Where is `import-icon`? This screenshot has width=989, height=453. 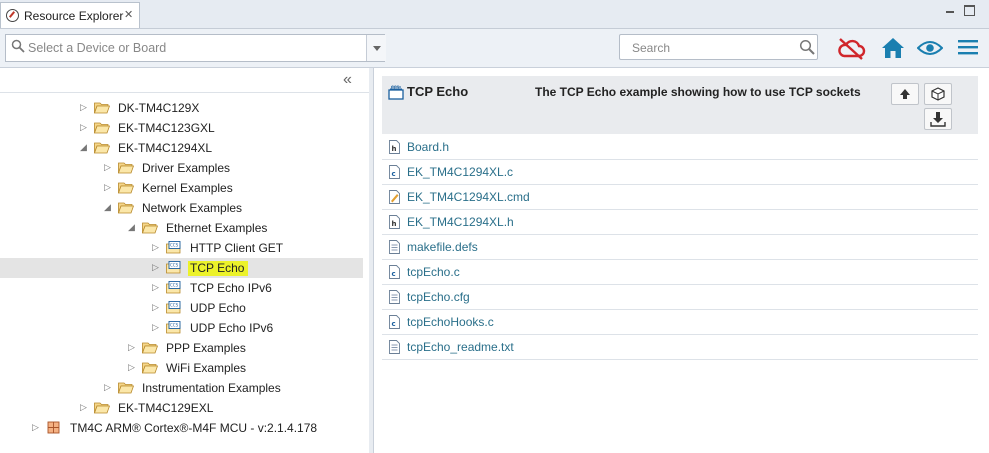 import-icon is located at coordinates (938, 94).